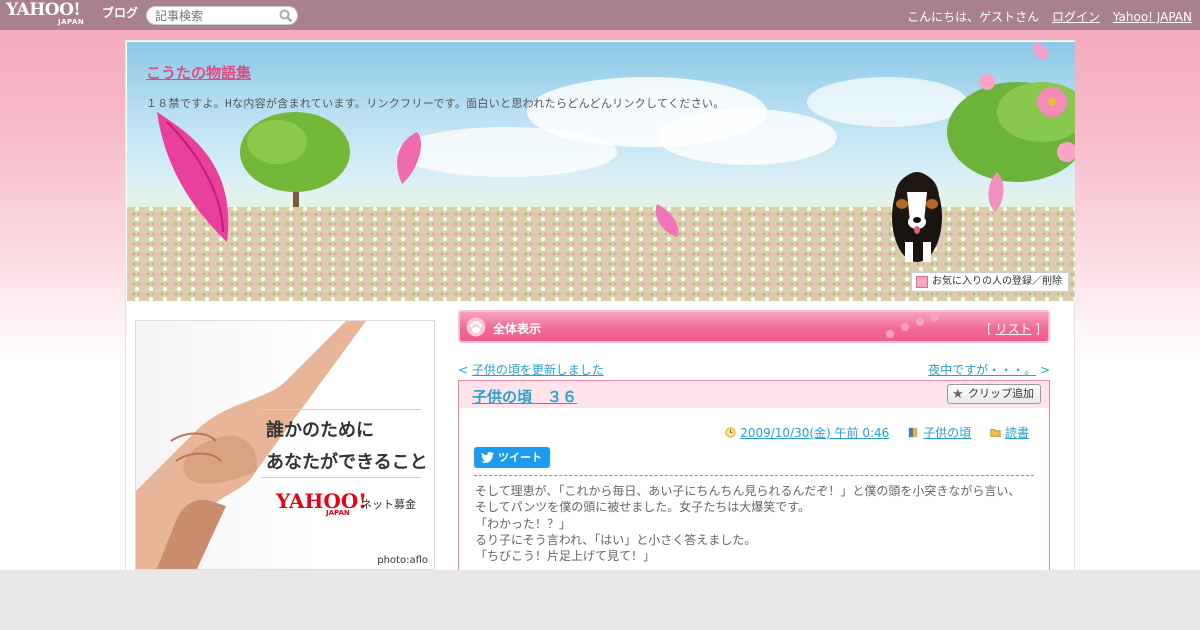 The image size is (1200, 630). Describe the element at coordinates (643, 507) in the screenshot. I see `article-paragraph: そしてパンツを僕の頭に被せました。女子たちは大爆笑です。` at that location.